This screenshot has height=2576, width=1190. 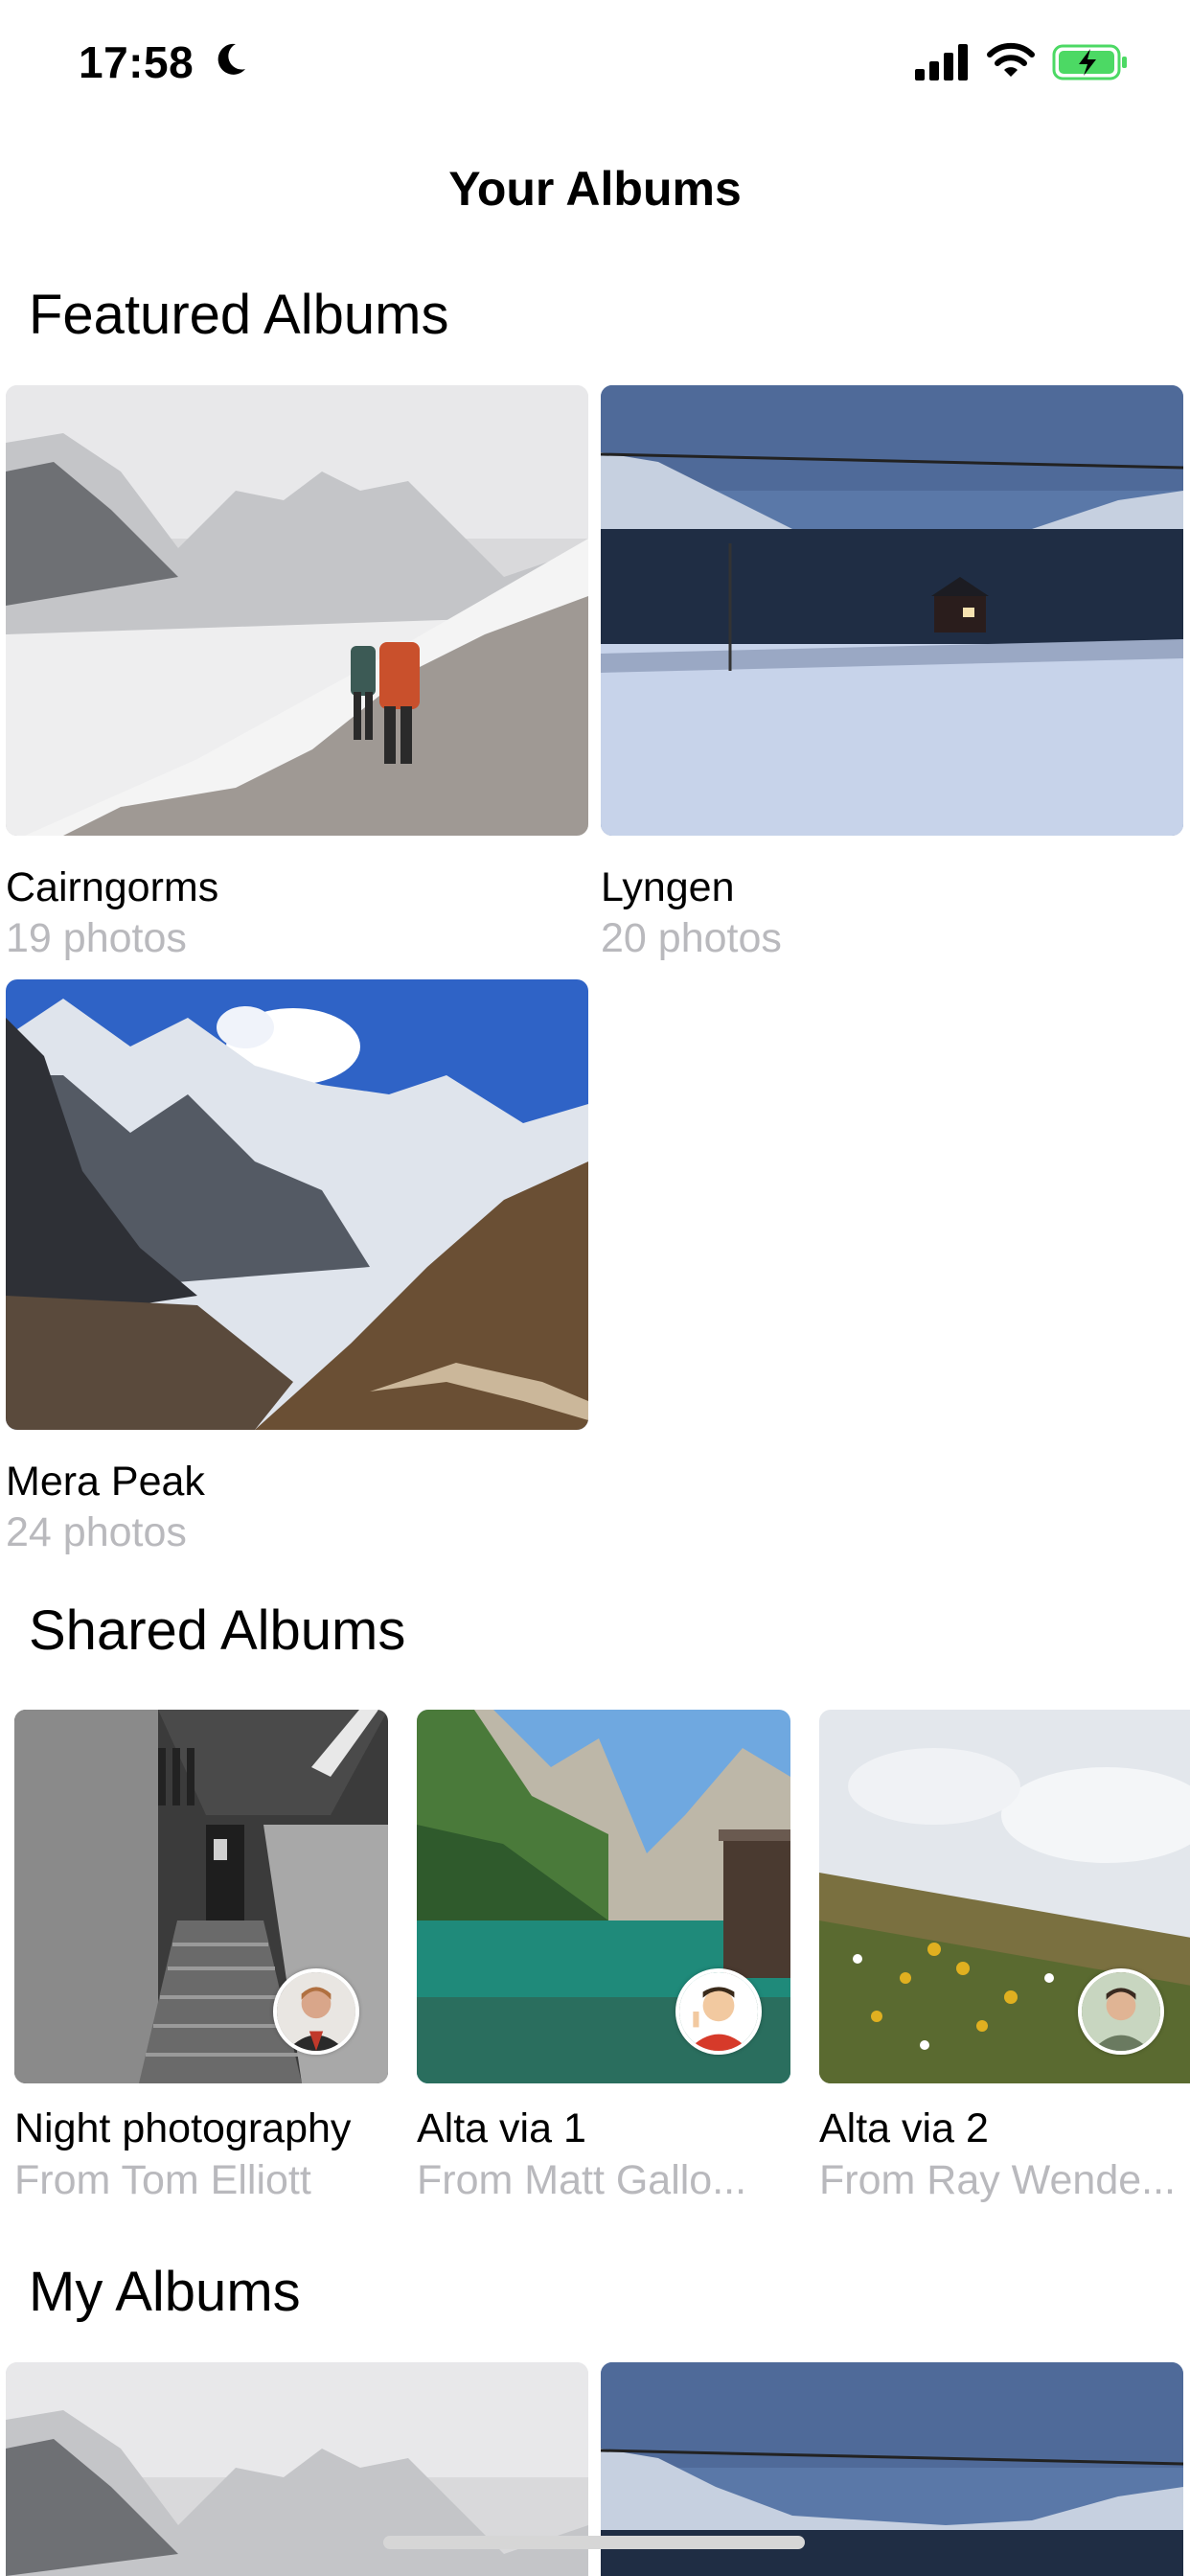 I want to click on album-thumbnail-night-photography, so click(x=201, y=1896).